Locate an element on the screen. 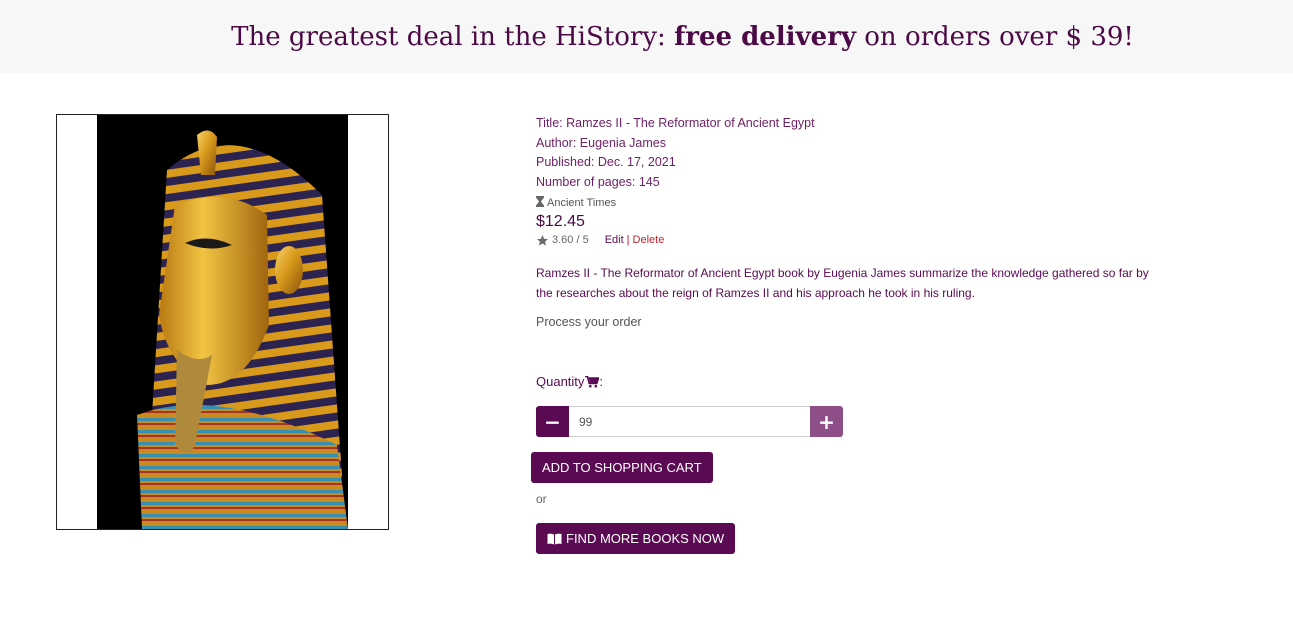  process-order-label: Process your order is located at coordinates (589, 322).